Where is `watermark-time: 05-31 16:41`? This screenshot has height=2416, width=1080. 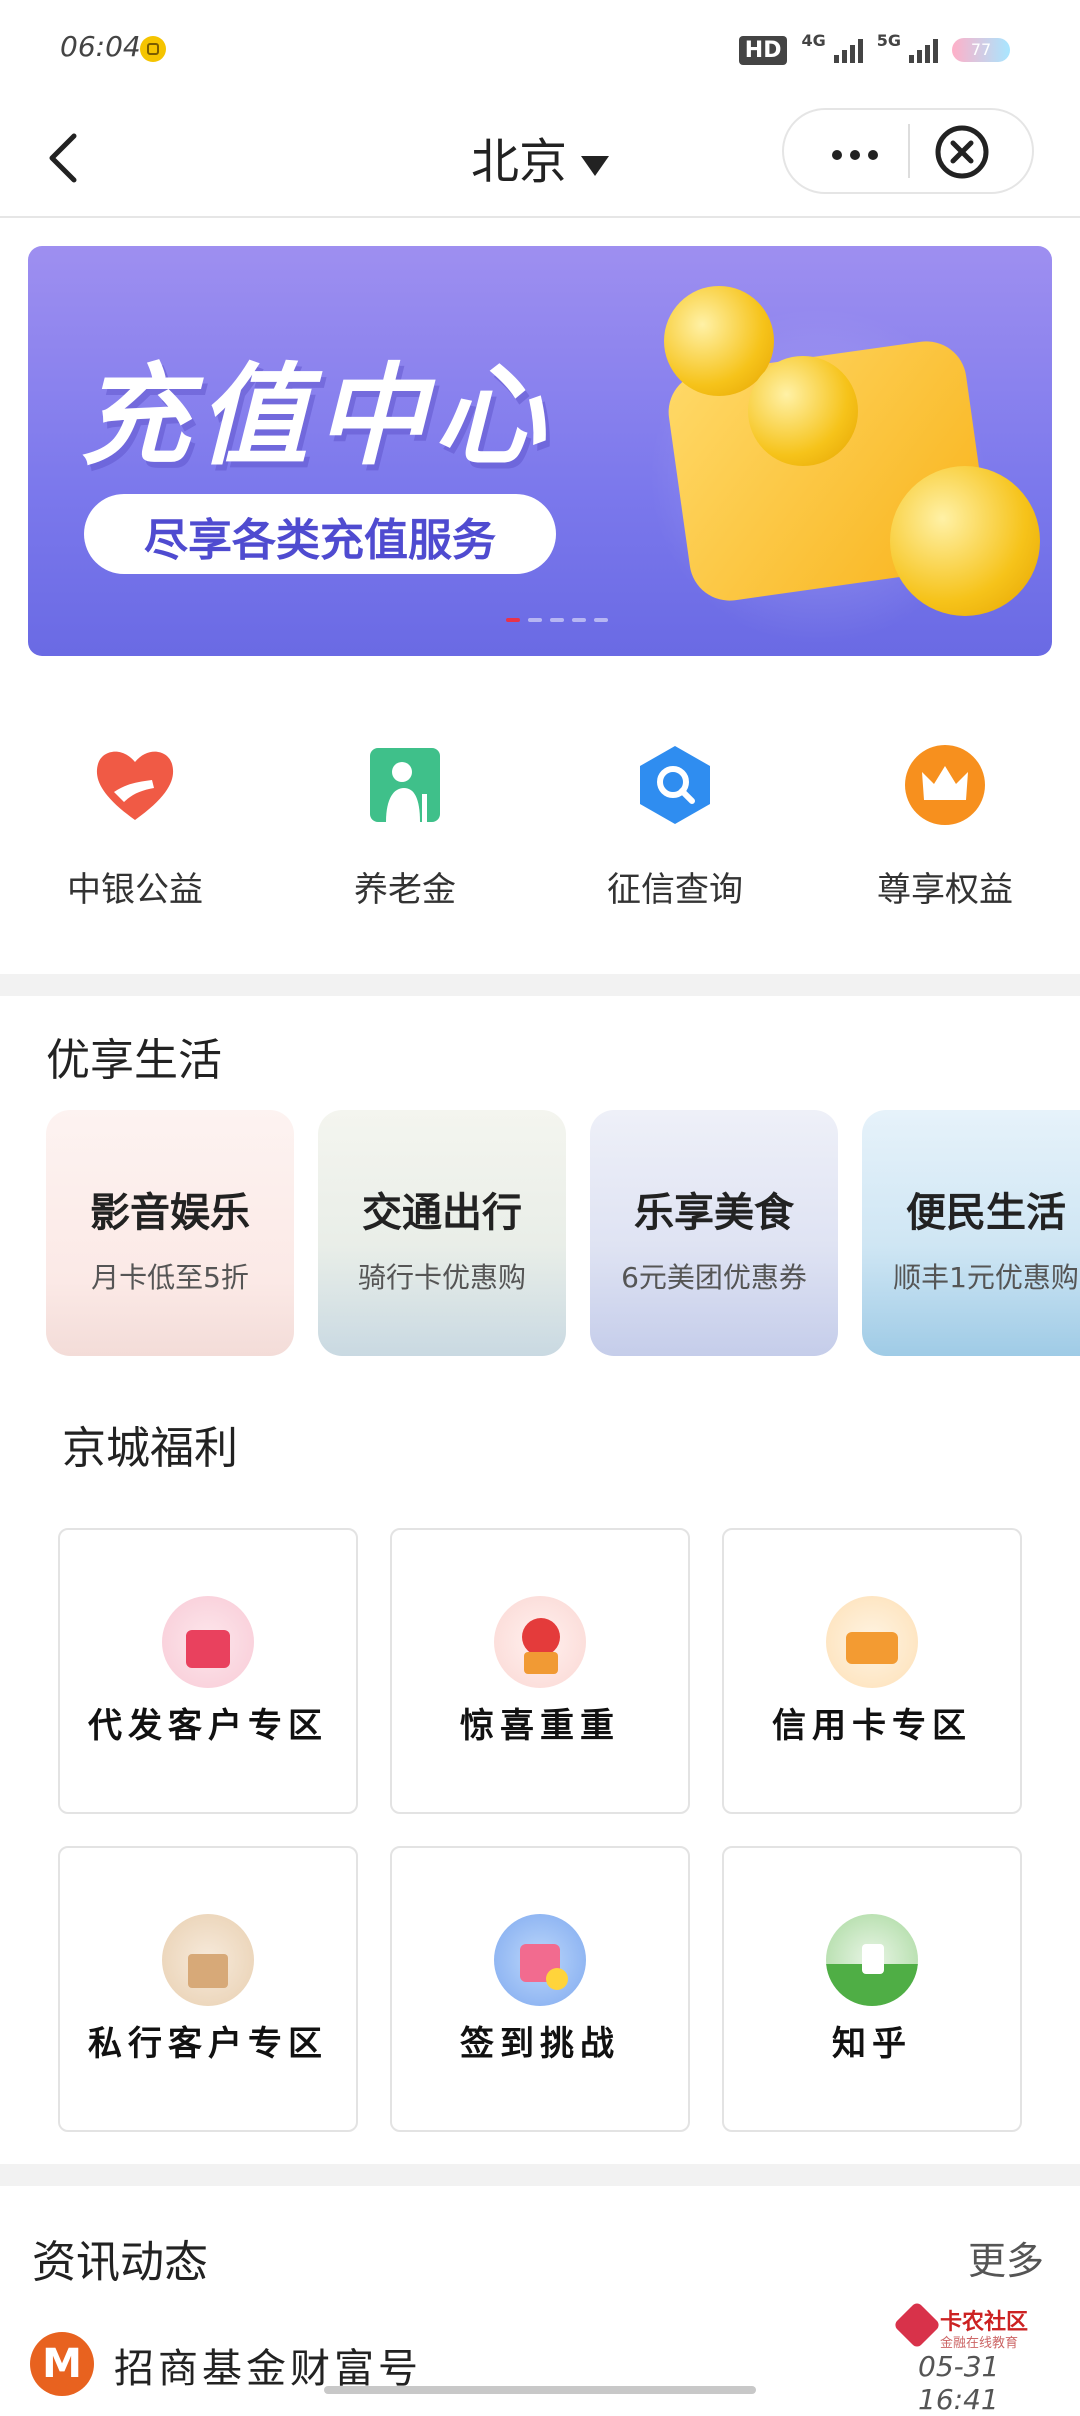
watermark-time: 05-31 16:41 is located at coordinates (959, 2383).